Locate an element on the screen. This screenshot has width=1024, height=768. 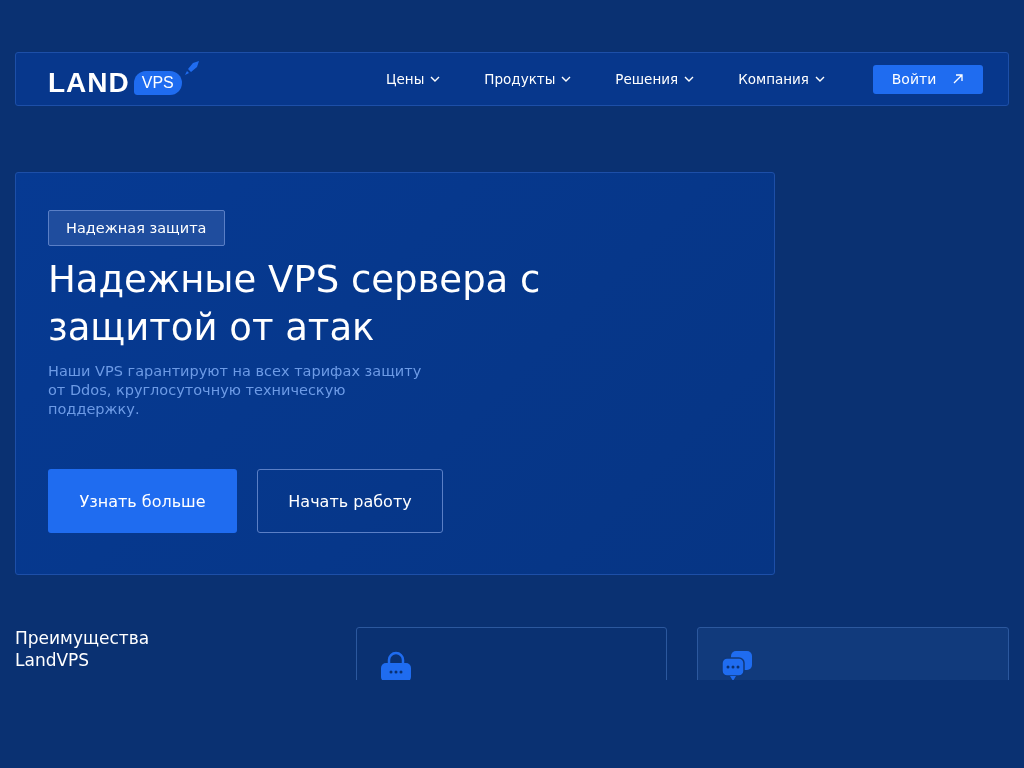
nav-menu-item: Цены is located at coordinates (413, 79).